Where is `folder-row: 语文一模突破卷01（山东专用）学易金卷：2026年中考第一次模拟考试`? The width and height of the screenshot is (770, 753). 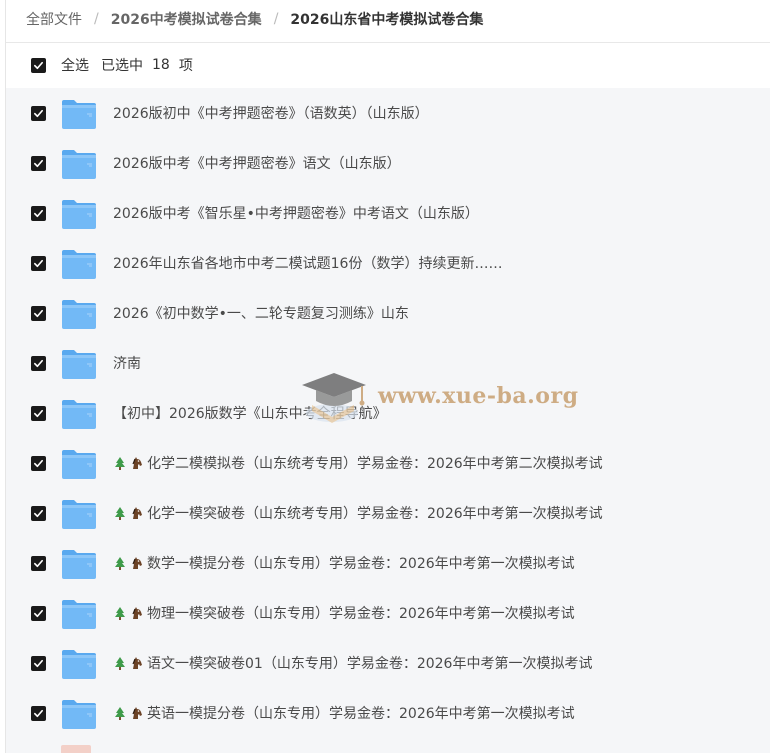 folder-row: 语文一模突破卷01（山东专用）学易金卷：2026年中考第一次模拟考试 is located at coordinates (388, 663).